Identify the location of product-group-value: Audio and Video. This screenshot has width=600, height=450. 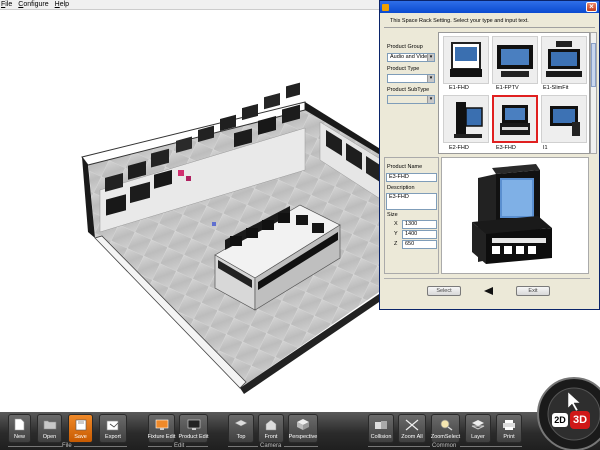
(410, 57).